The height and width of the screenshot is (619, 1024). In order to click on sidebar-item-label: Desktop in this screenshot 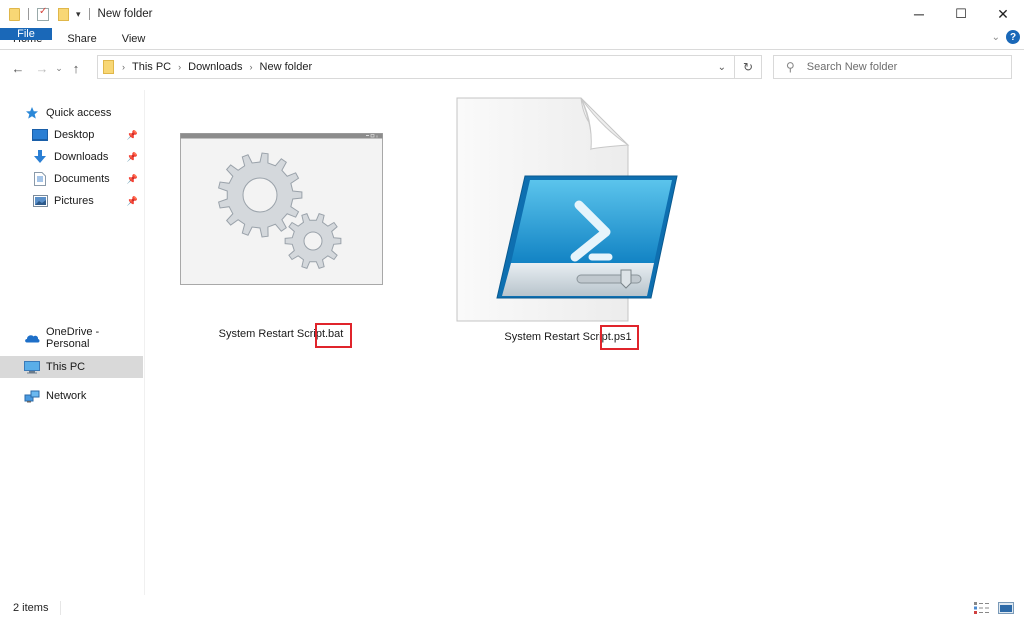, I will do `click(74, 135)`.